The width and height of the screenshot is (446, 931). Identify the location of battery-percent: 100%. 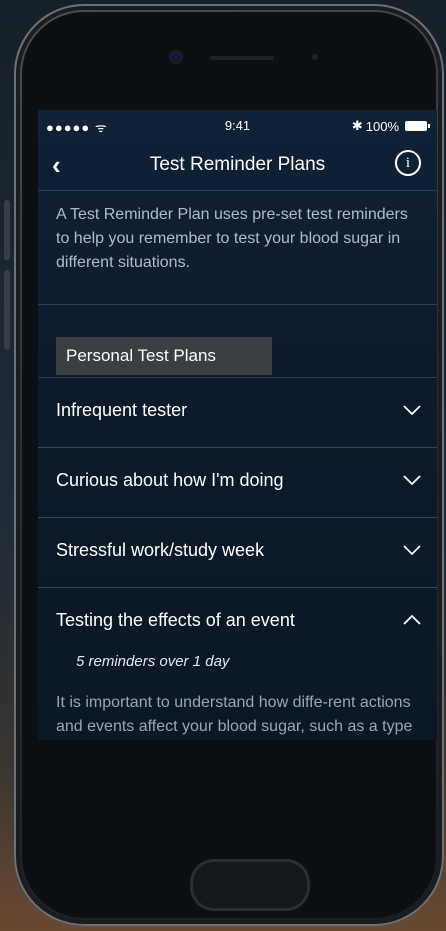
(382, 126).